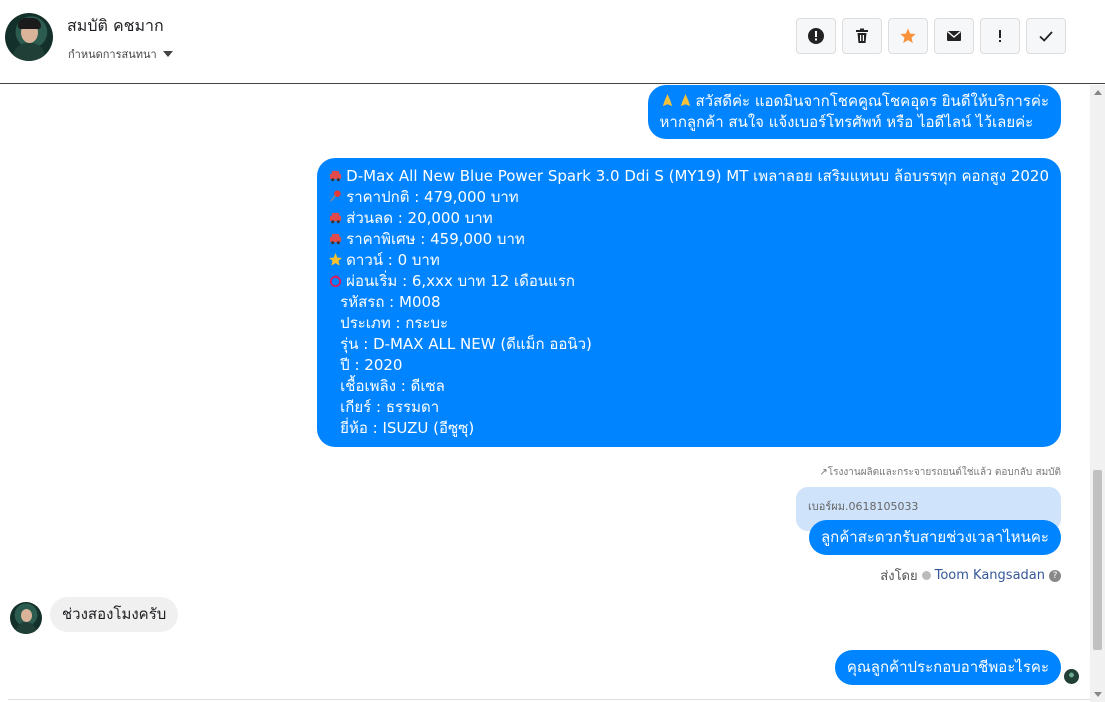 This screenshot has width=1105, height=702. Describe the element at coordinates (460, 281) in the screenshot. I see `car-installment: ผ่อนเริ่ม : 6,xxx บาท 12 เดือนแรก` at that location.